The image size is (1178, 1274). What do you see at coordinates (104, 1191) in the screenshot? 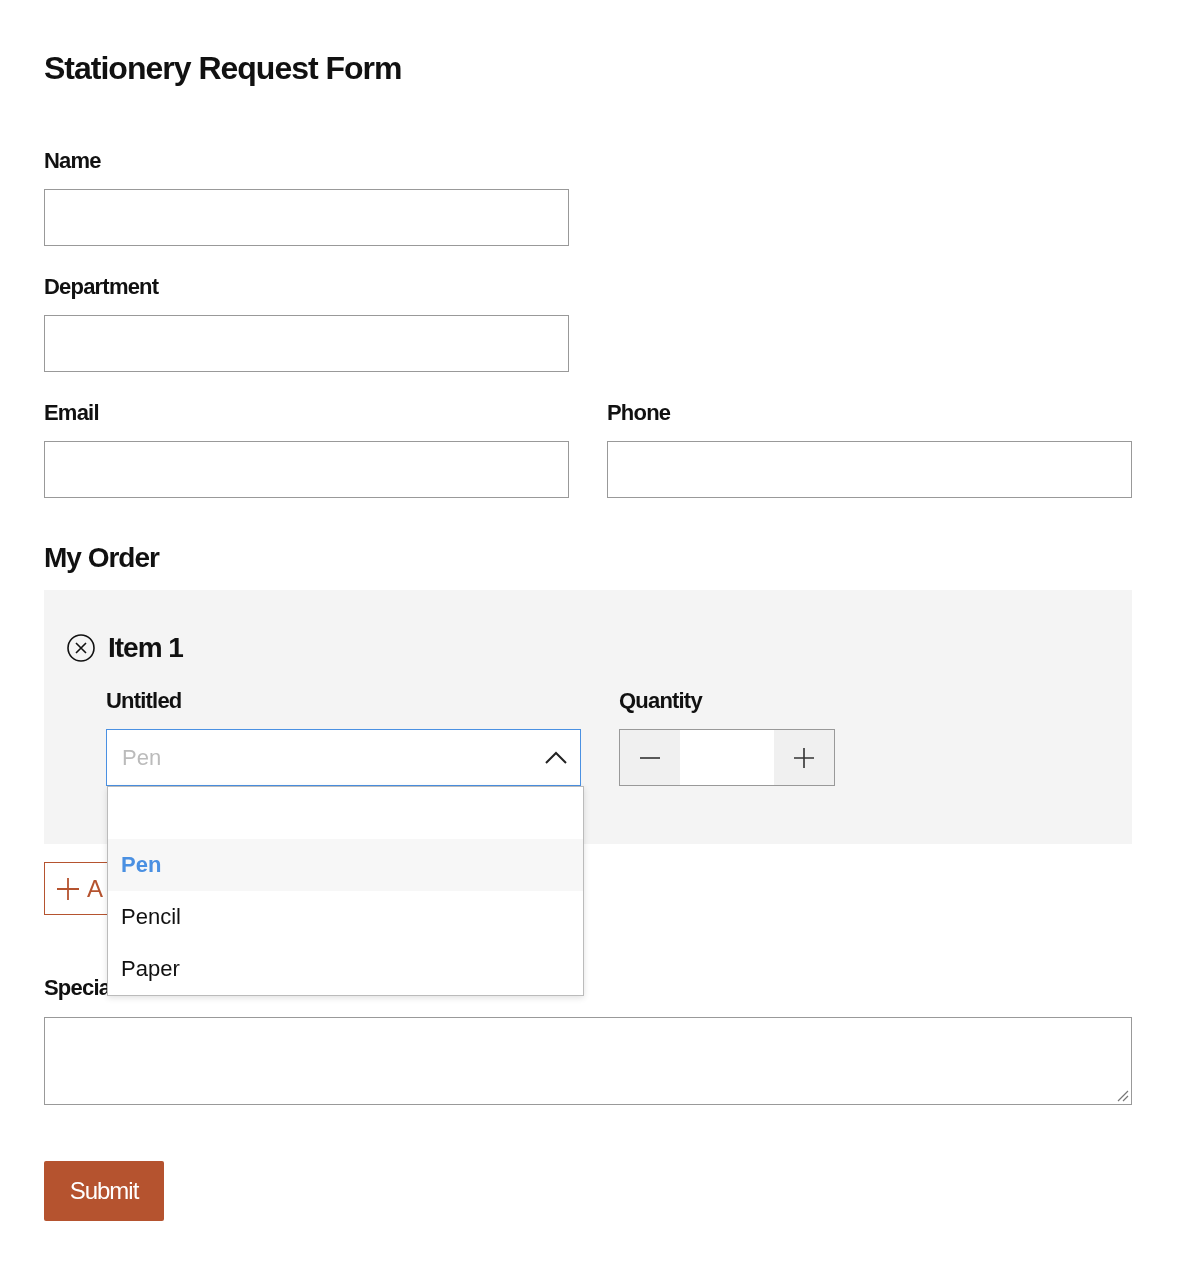
I see `submit-button: Submit` at bounding box center [104, 1191].